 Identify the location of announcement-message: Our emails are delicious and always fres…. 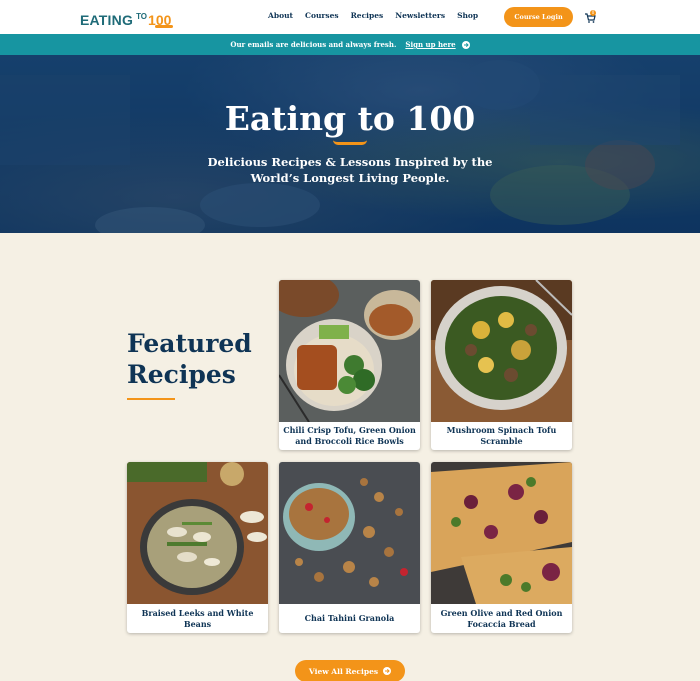
(313, 44).